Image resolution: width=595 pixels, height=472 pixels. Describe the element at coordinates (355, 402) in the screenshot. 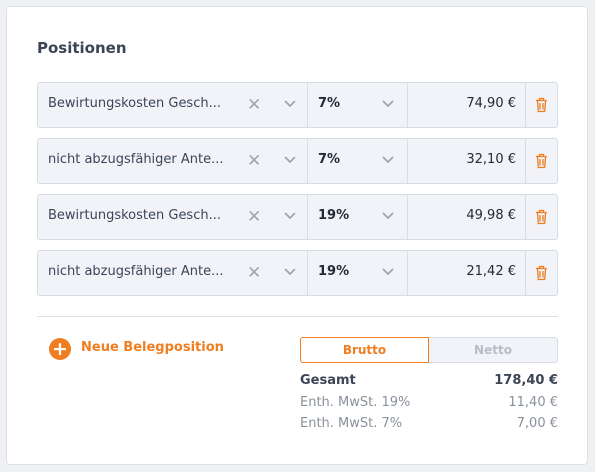

I see `vat-label: Enth. MwSt. 19%` at that location.